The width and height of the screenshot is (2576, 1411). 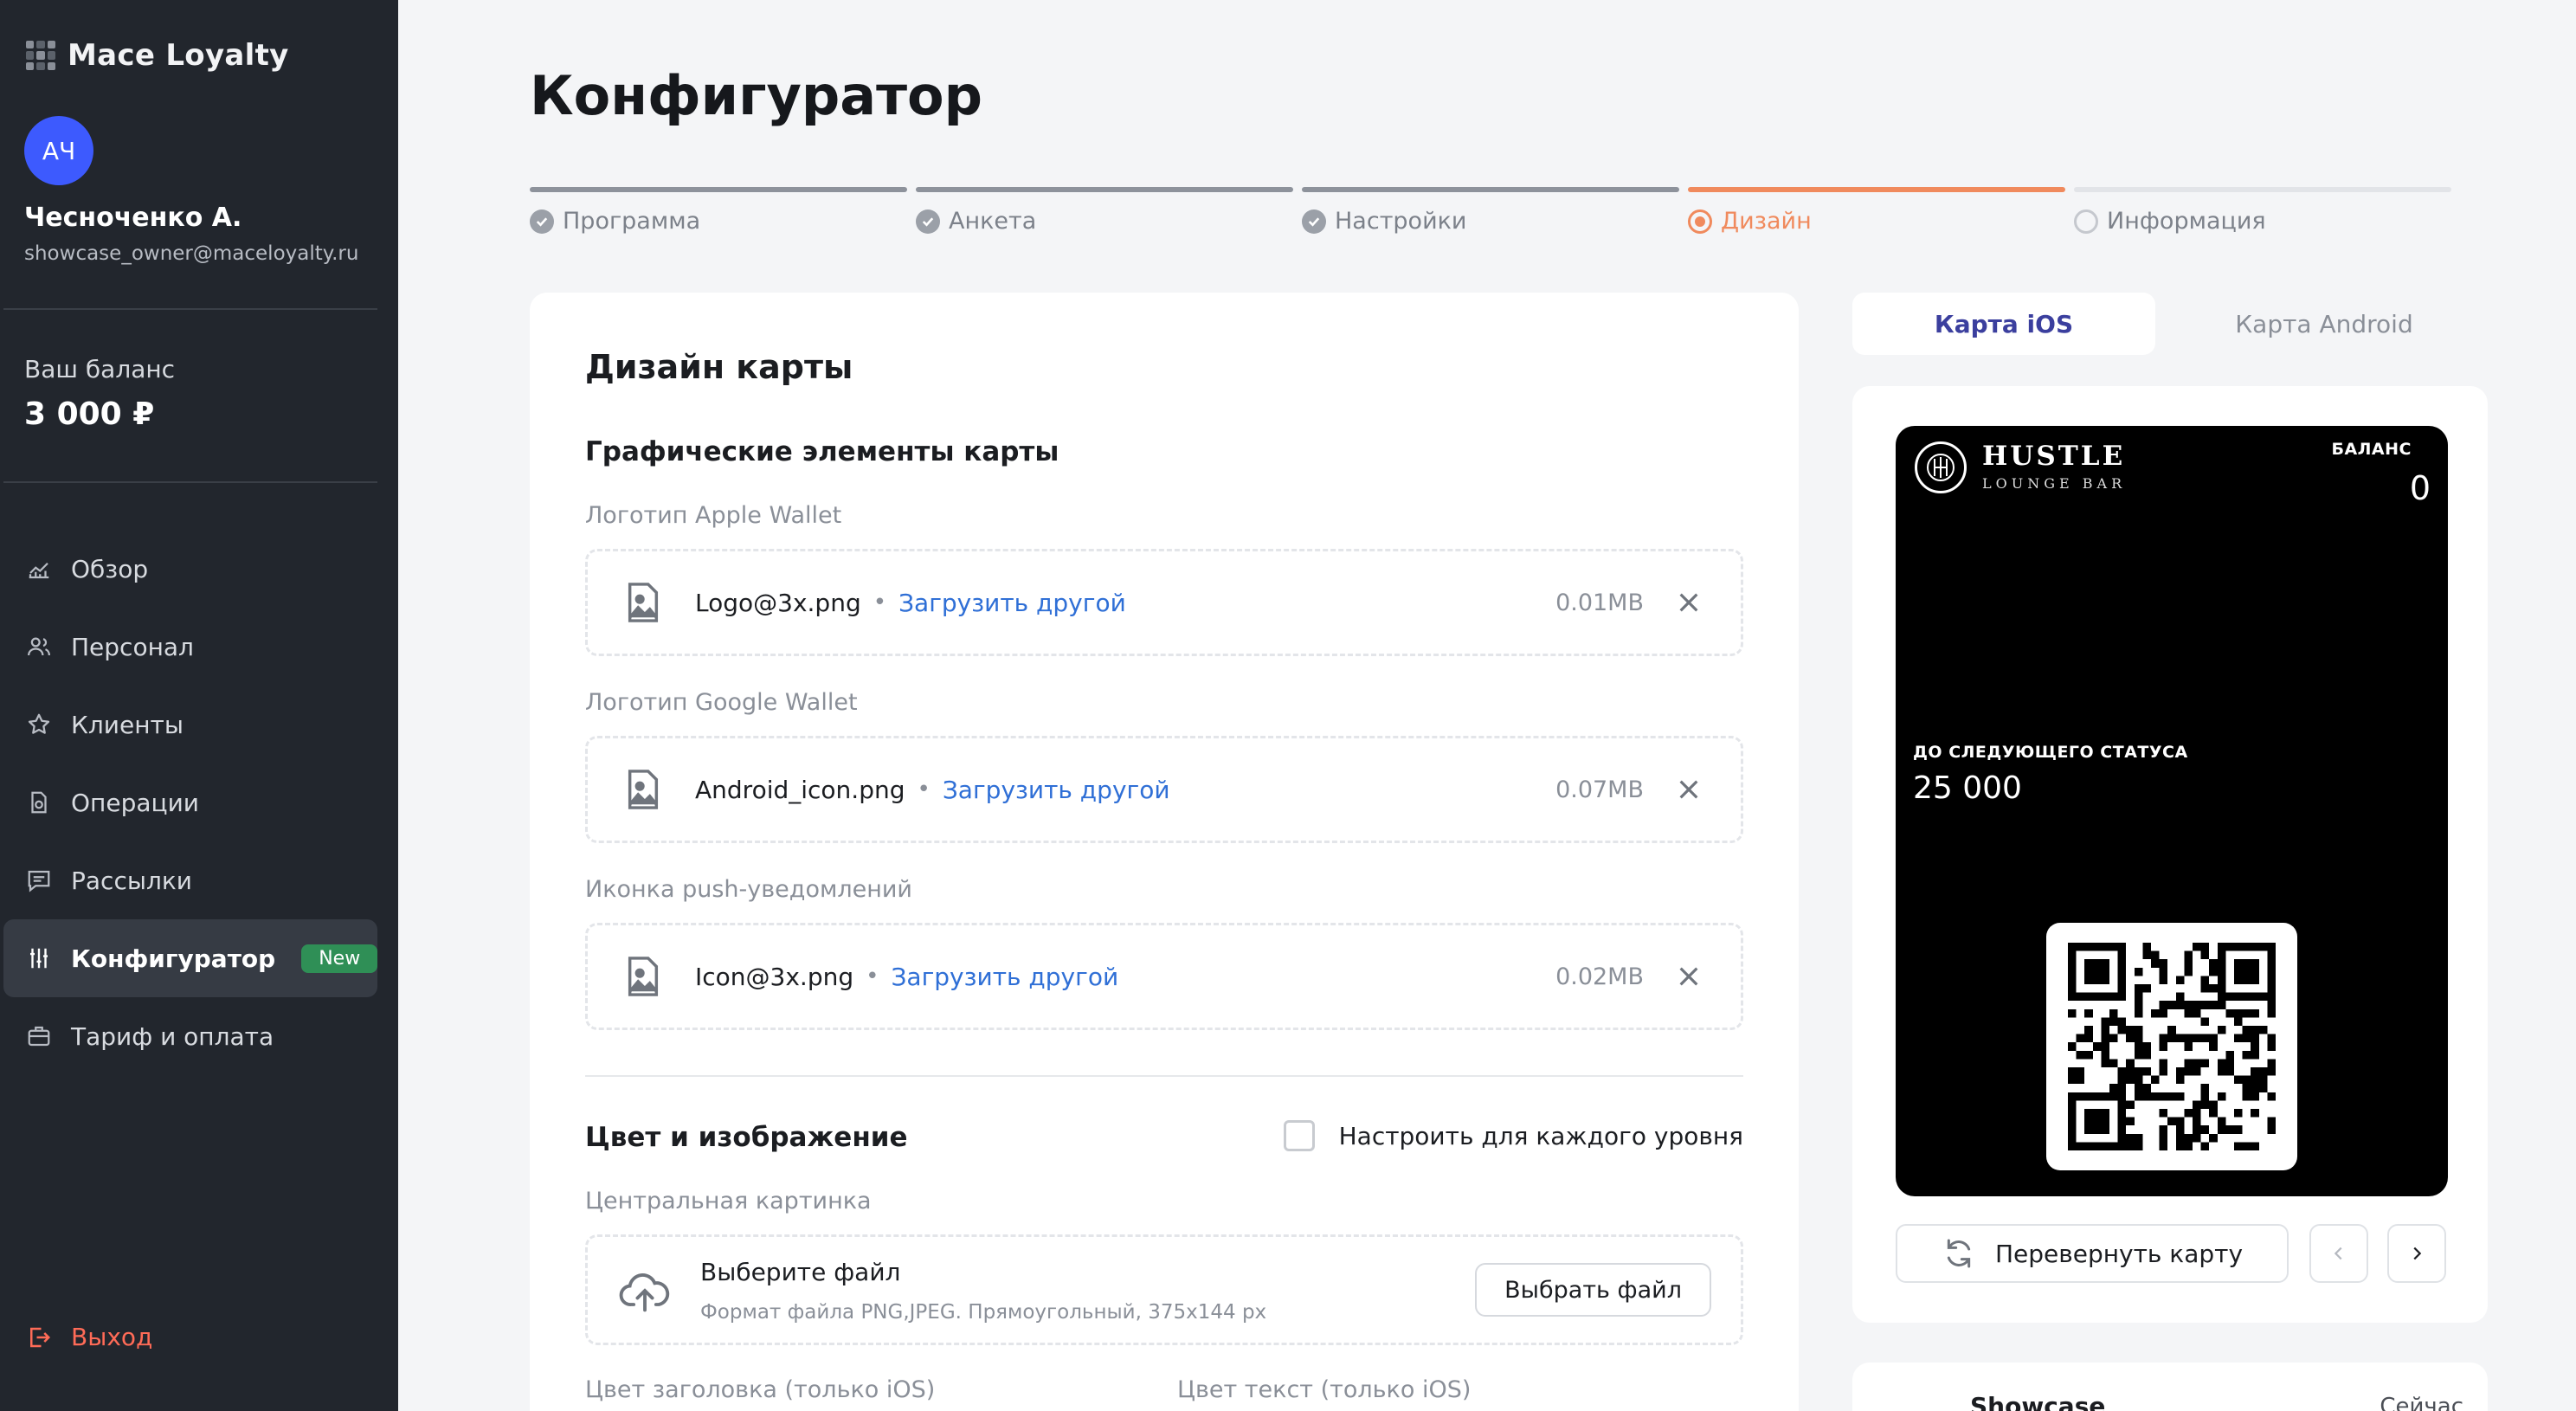 What do you see at coordinates (2050, 753) in the screenshot?
I see `next-status-label: ДО СЛЕДУЮЩЕГО СТАТУСА` at bounding box center [2050, 753].